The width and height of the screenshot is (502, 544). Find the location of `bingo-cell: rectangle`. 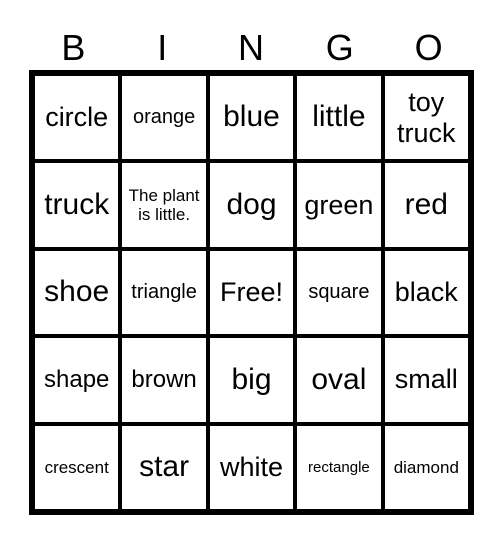

bingo-cell: rectangle is located at coordinates (339, 467).